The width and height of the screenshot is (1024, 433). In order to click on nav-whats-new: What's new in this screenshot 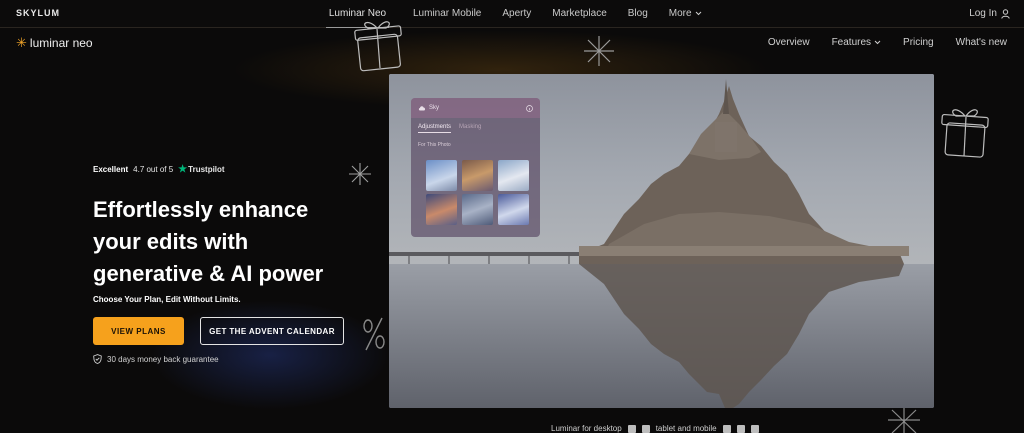, I will do `click(981, 42)`.